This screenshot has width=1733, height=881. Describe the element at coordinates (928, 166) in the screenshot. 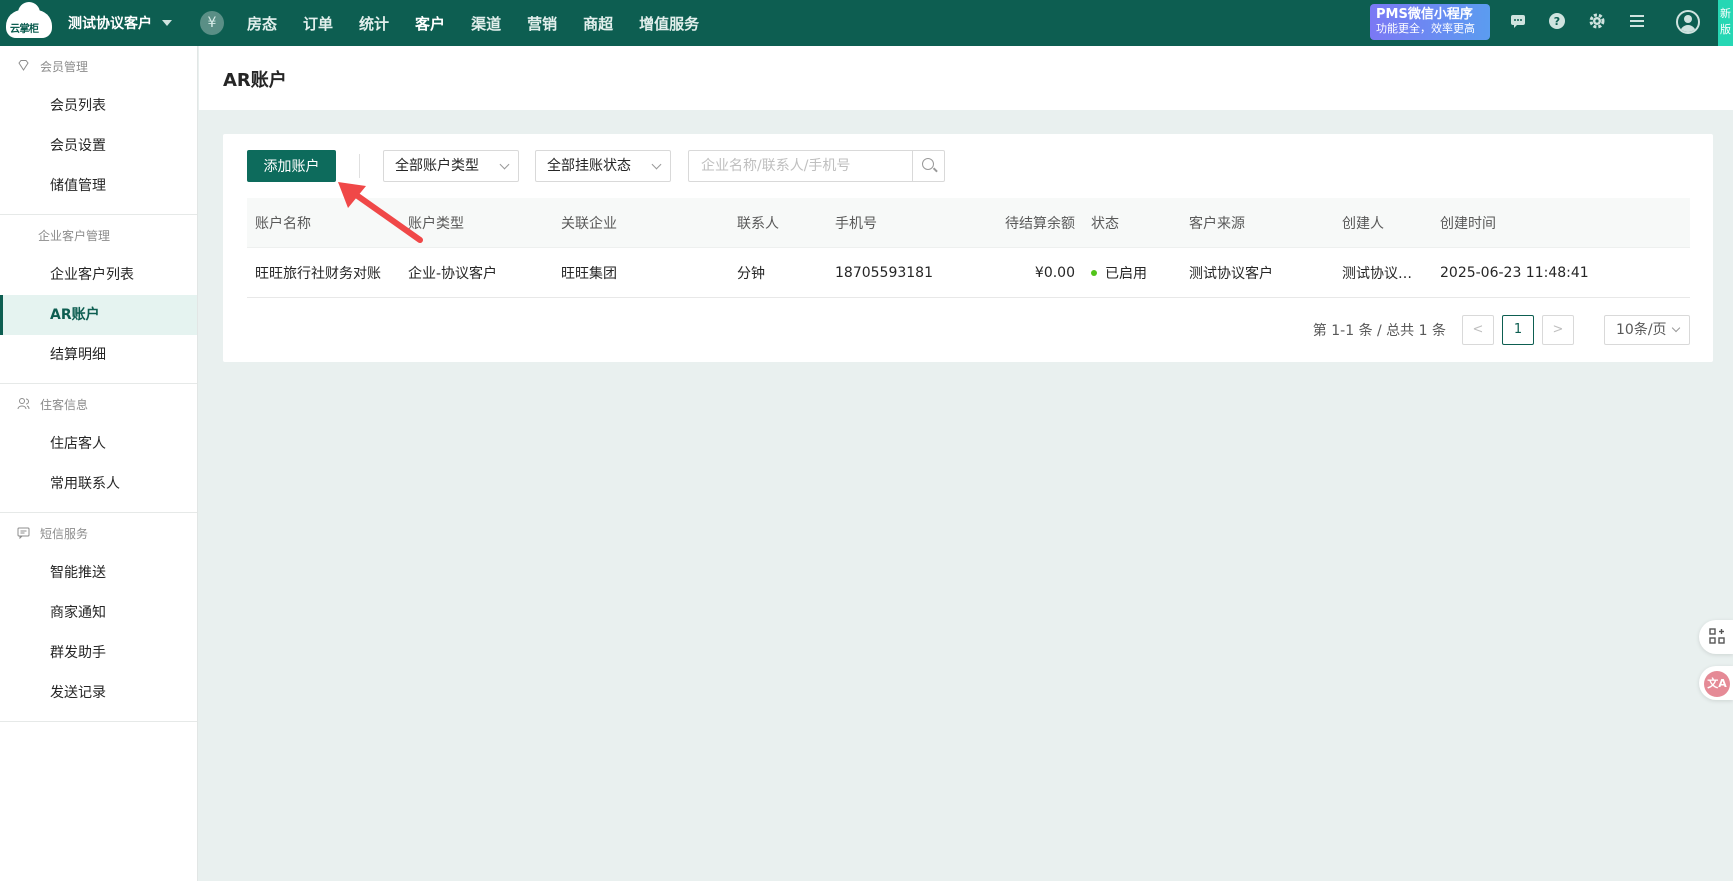

I see `search-icon` at that location.